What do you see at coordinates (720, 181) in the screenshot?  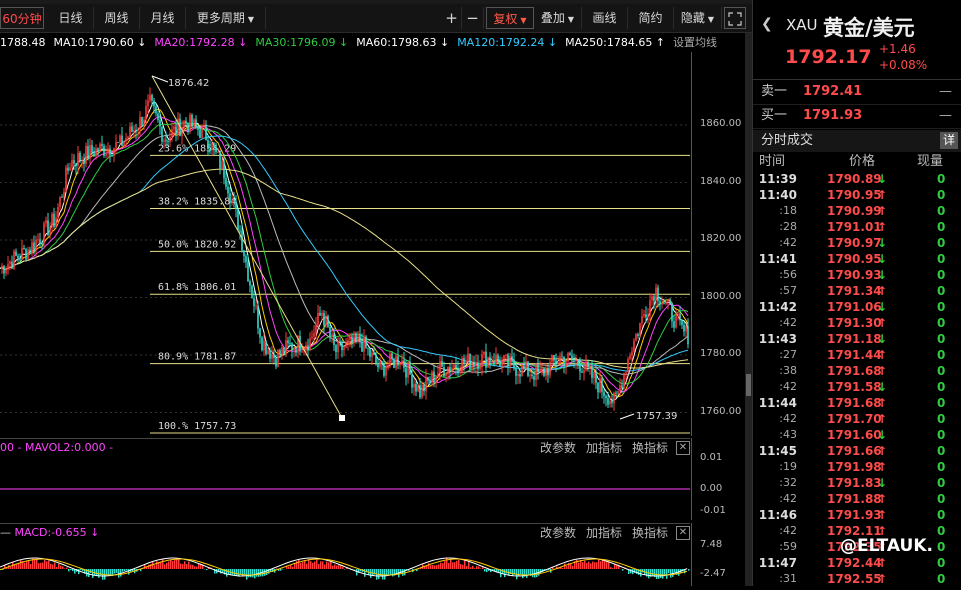 I see `price-tick: 1840.00` at bounding box center [720, 181].